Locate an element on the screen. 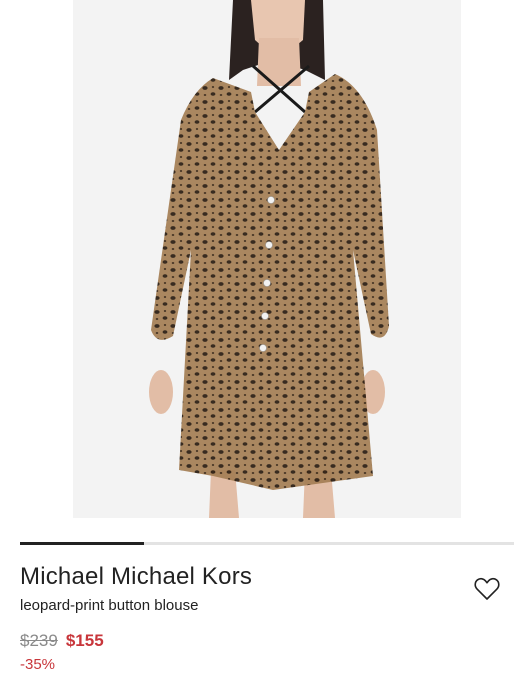  product-brand: Michael Michael Kors is located at coordinates (136, 576).